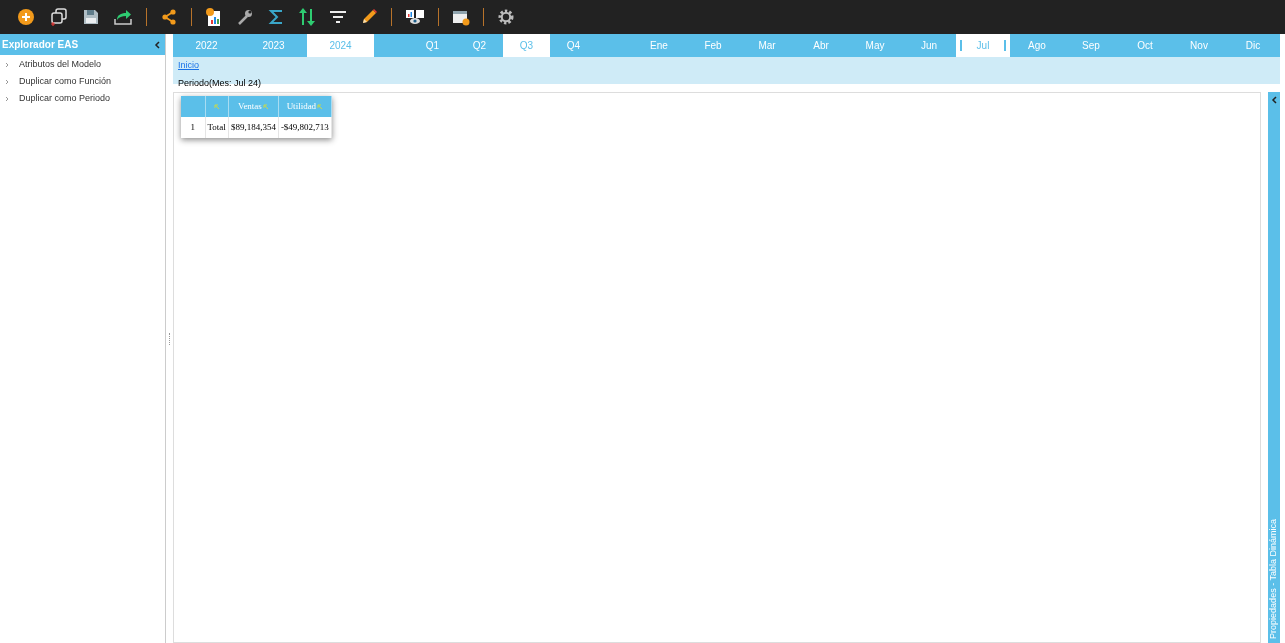 This screenshot has width=1285, height=643. What do you see at coordinates (875, 45) in the screenshot?
I see `month-tab: May` at bounding box center [875, 45].